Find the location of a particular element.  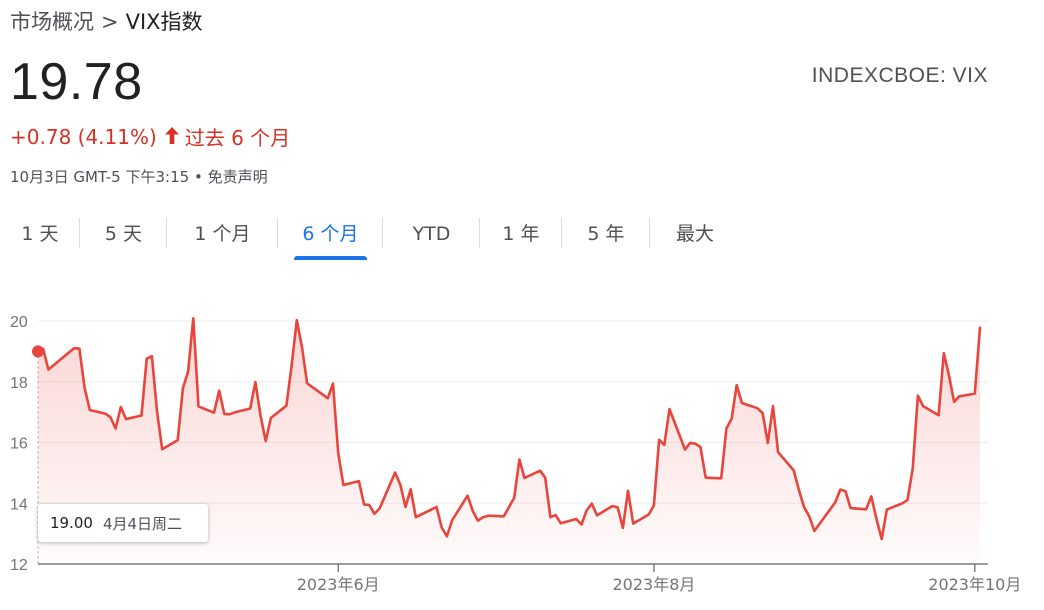

tab-ytd: YTD is located at coordinates (431, 234).